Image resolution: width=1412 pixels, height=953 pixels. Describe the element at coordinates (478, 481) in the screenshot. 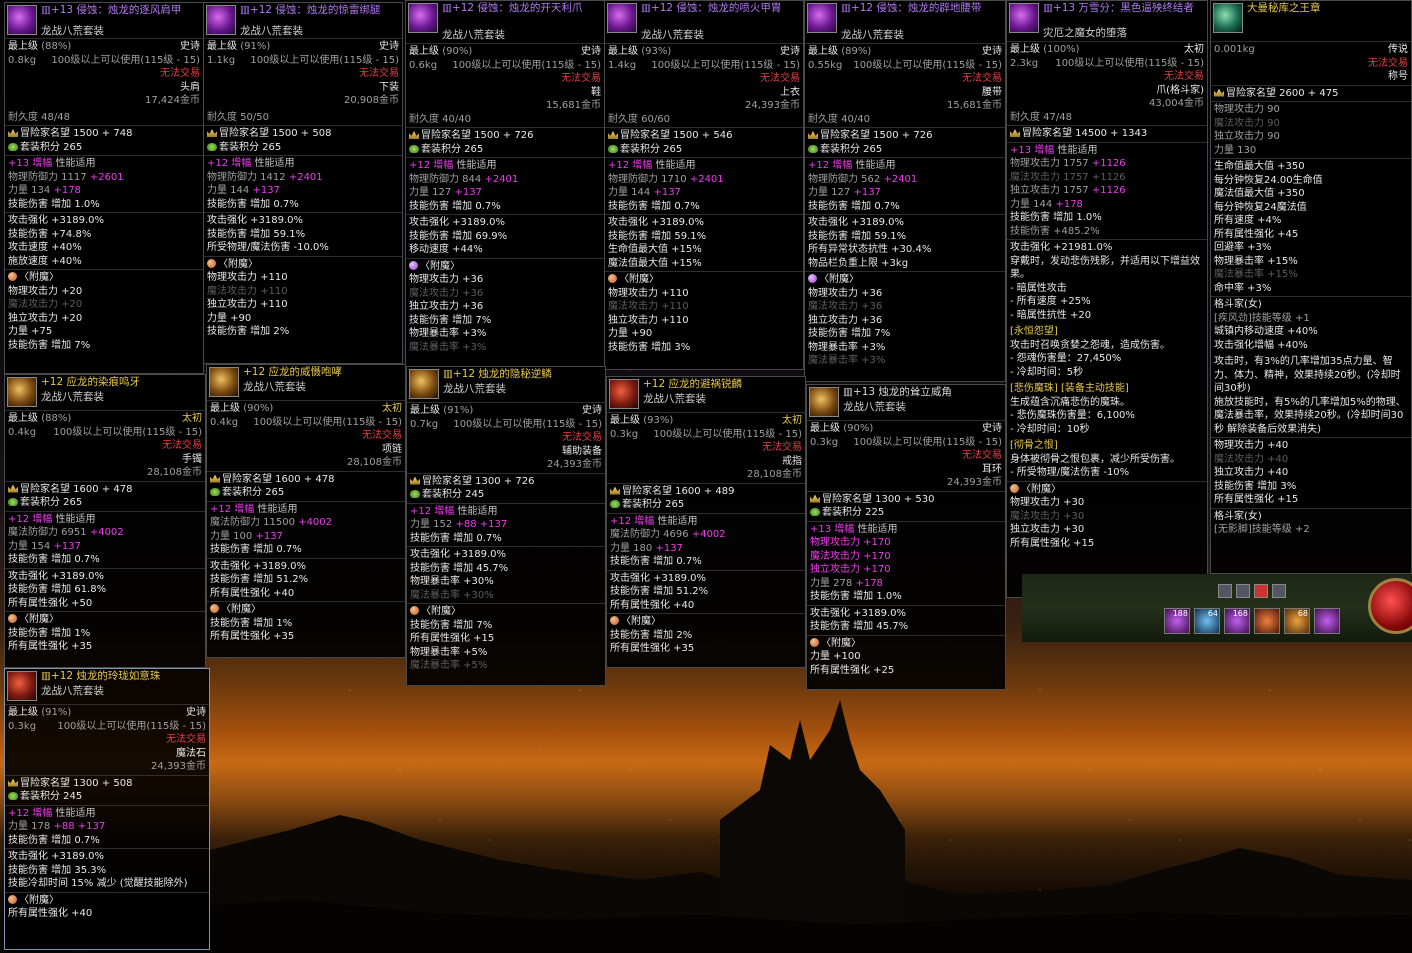

I see `renown: 冒险家名望 1300 + 726` at that location.